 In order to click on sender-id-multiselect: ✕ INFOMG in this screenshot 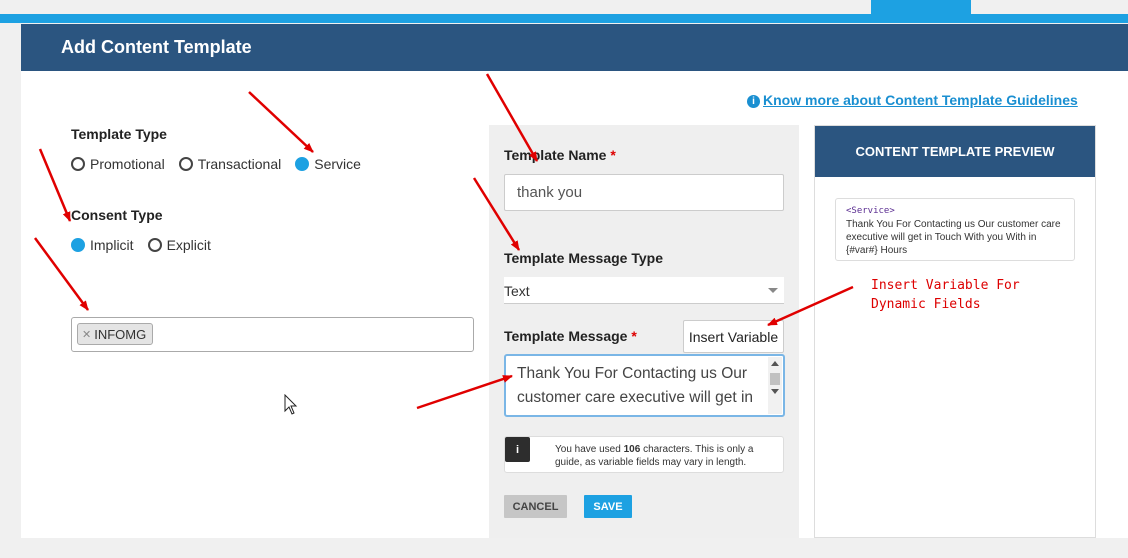, I will do `click(272, 334)`.